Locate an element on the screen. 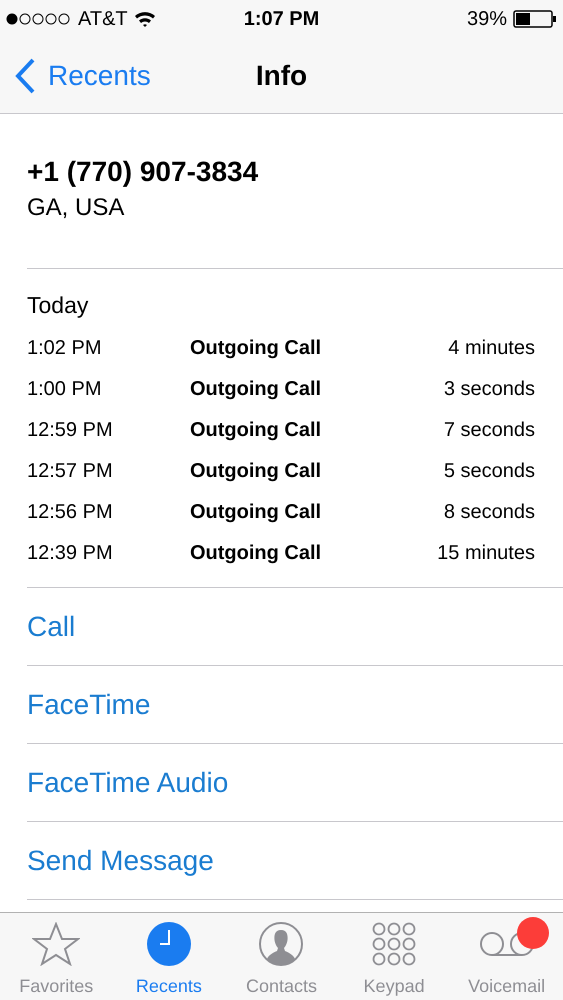 The width and height of the screenshot is (563, 1000). clock-icon is located at coordinates (169, 944).